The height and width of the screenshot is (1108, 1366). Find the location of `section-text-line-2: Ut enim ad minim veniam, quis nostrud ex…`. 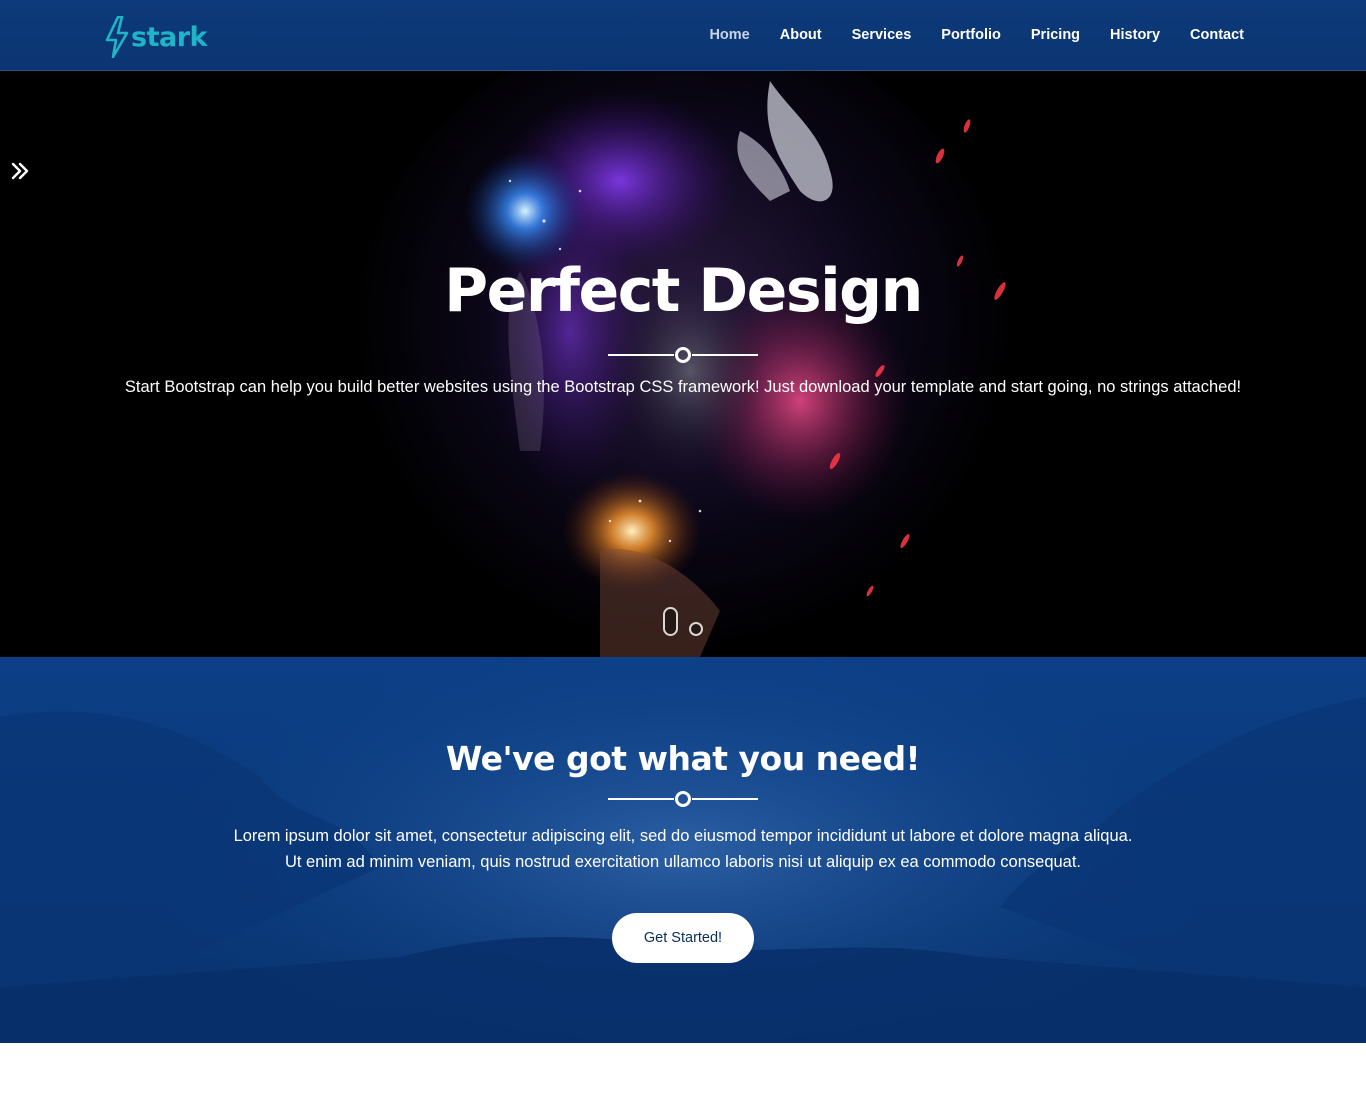

section-text-line-2: Ut enim ad minim veniam, quis nostrud ex… is located at coordinates (683, 862).